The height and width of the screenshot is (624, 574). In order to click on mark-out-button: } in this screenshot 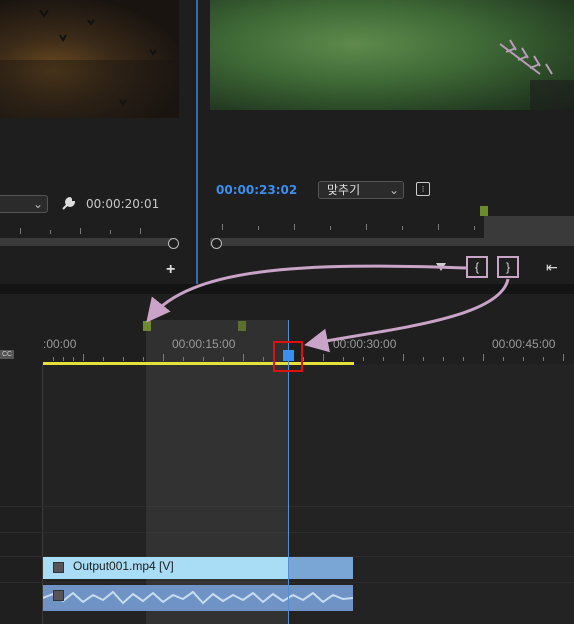, I will do `click(508, 267)`.